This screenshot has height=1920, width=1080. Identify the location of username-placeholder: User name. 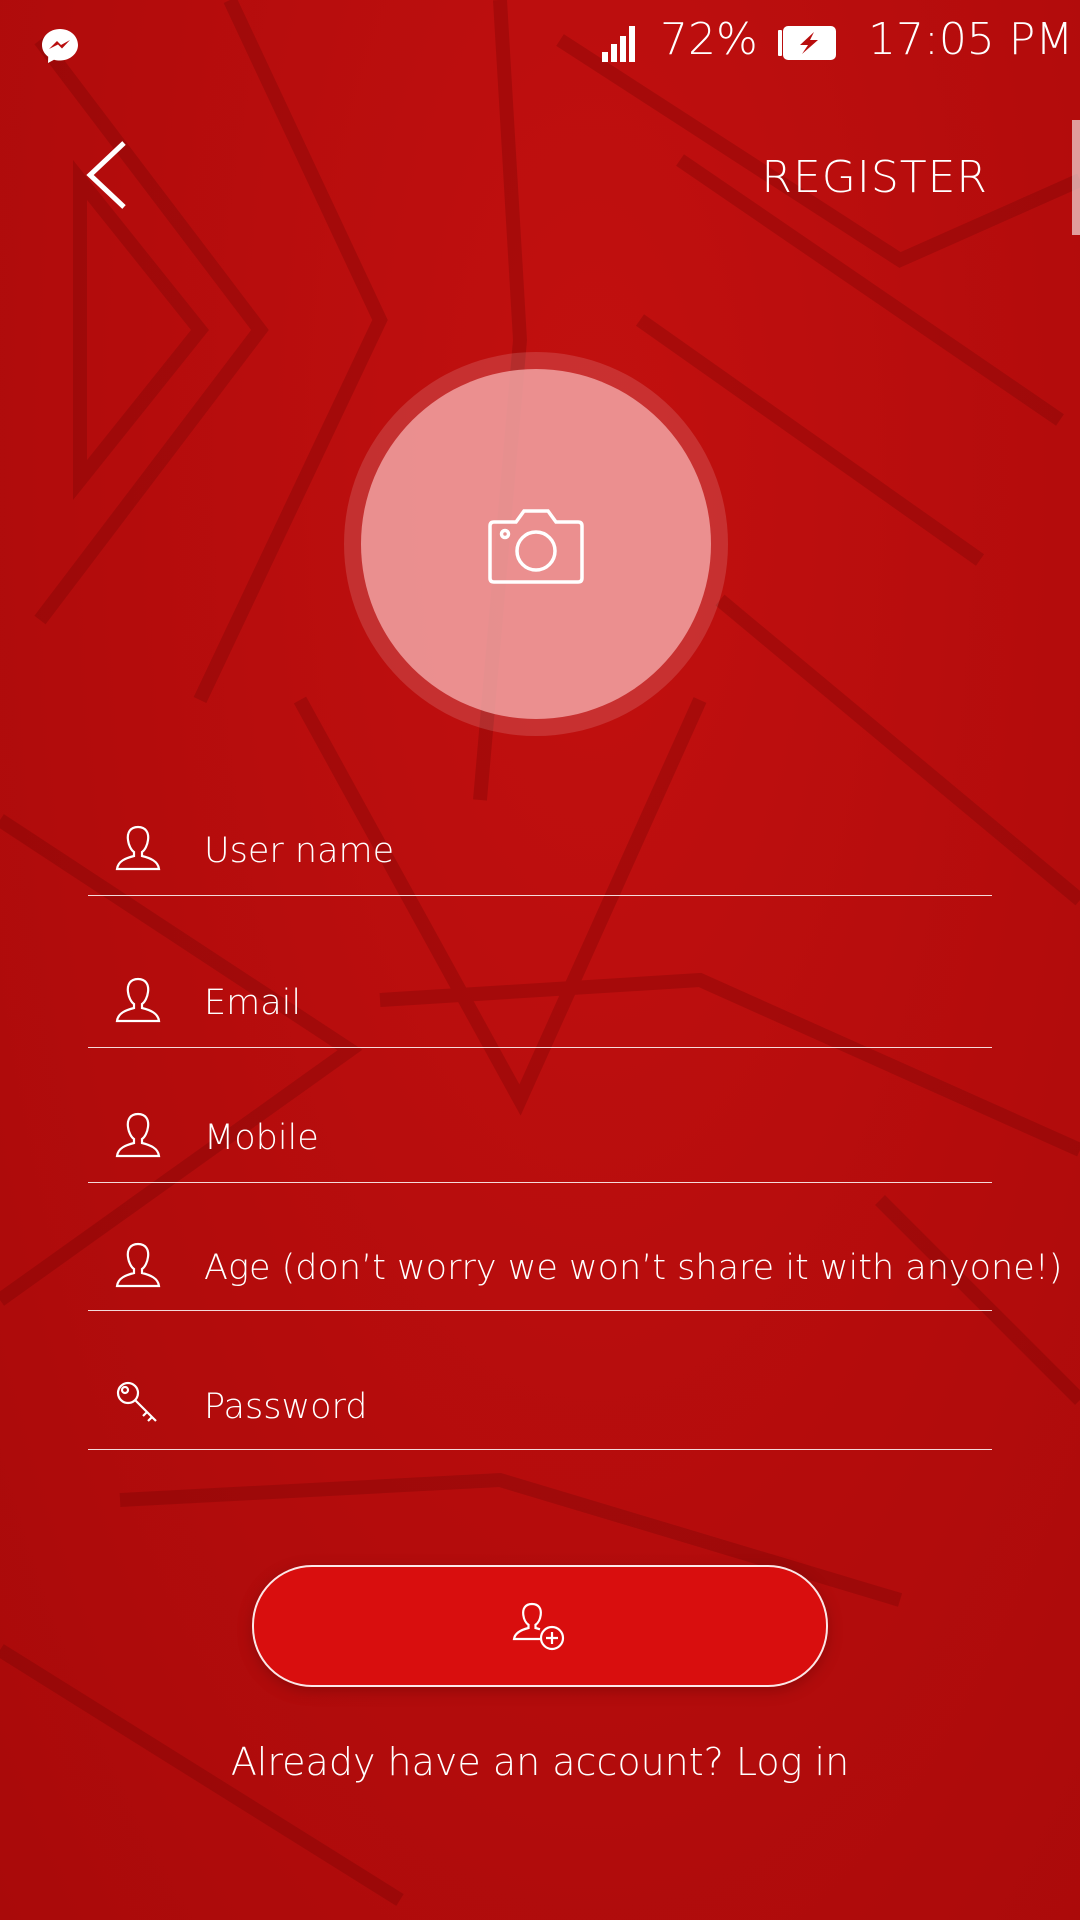
(299, 851).